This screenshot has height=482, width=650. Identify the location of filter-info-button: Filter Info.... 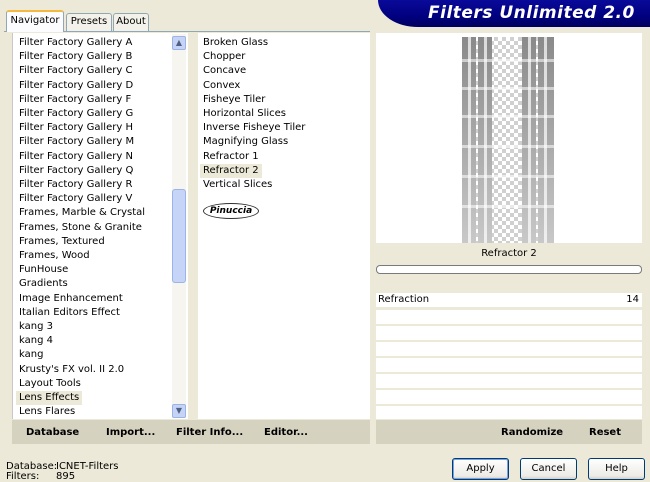
(209, 433).